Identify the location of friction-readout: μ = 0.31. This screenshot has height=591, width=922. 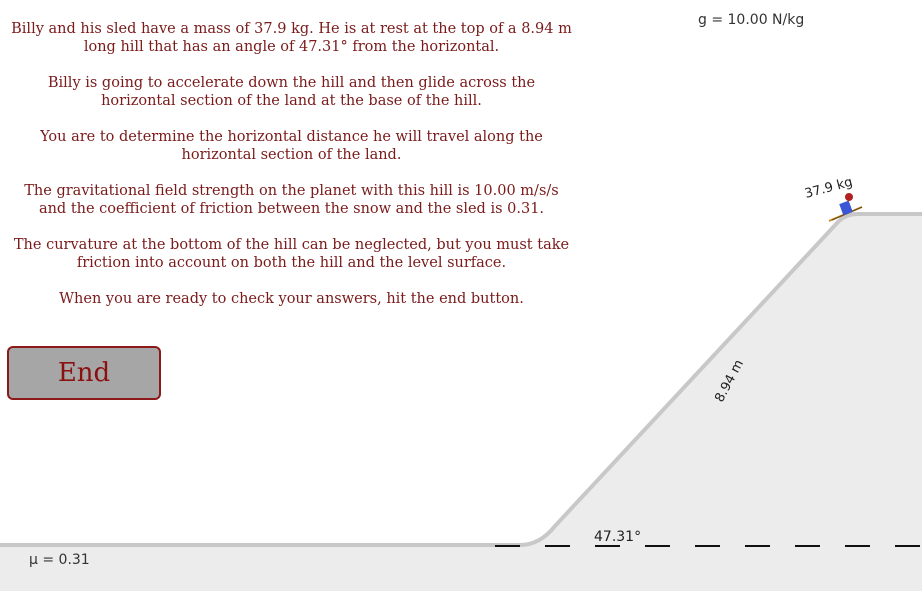
(59, 560).